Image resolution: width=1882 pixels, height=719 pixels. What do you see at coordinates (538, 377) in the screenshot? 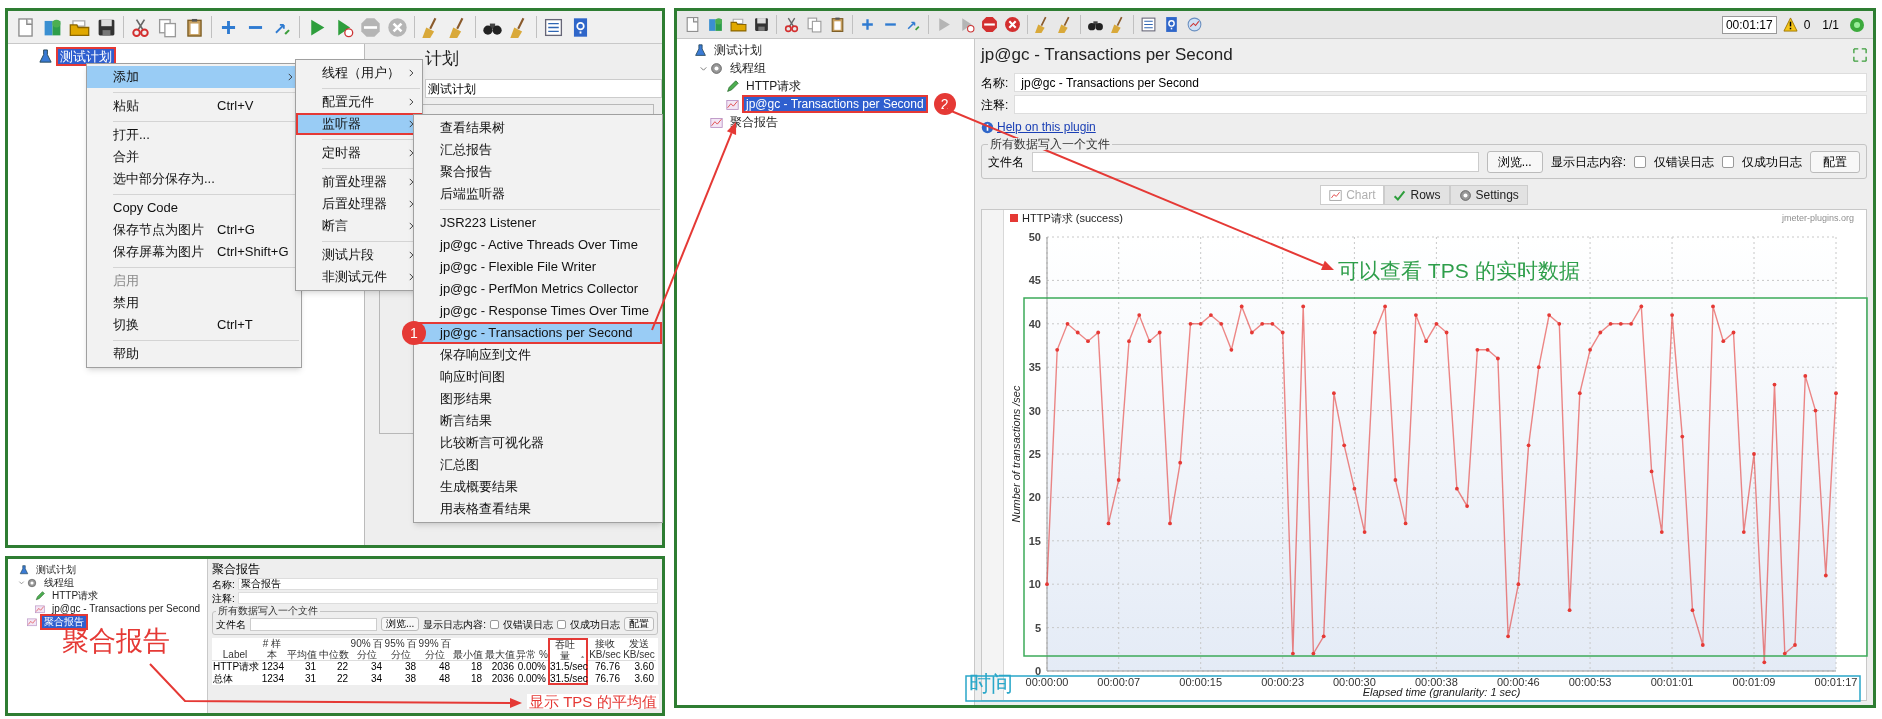
I see `menu-item: 响应时间图` at bounding box center [538, 377].